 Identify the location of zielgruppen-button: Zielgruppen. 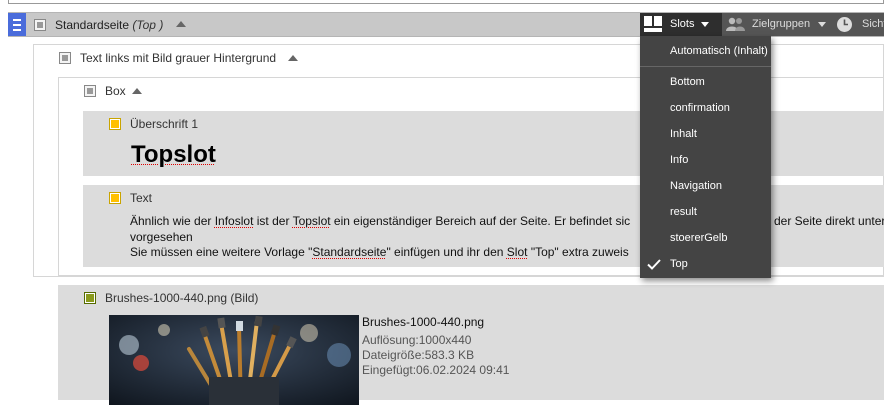
(775, 24).